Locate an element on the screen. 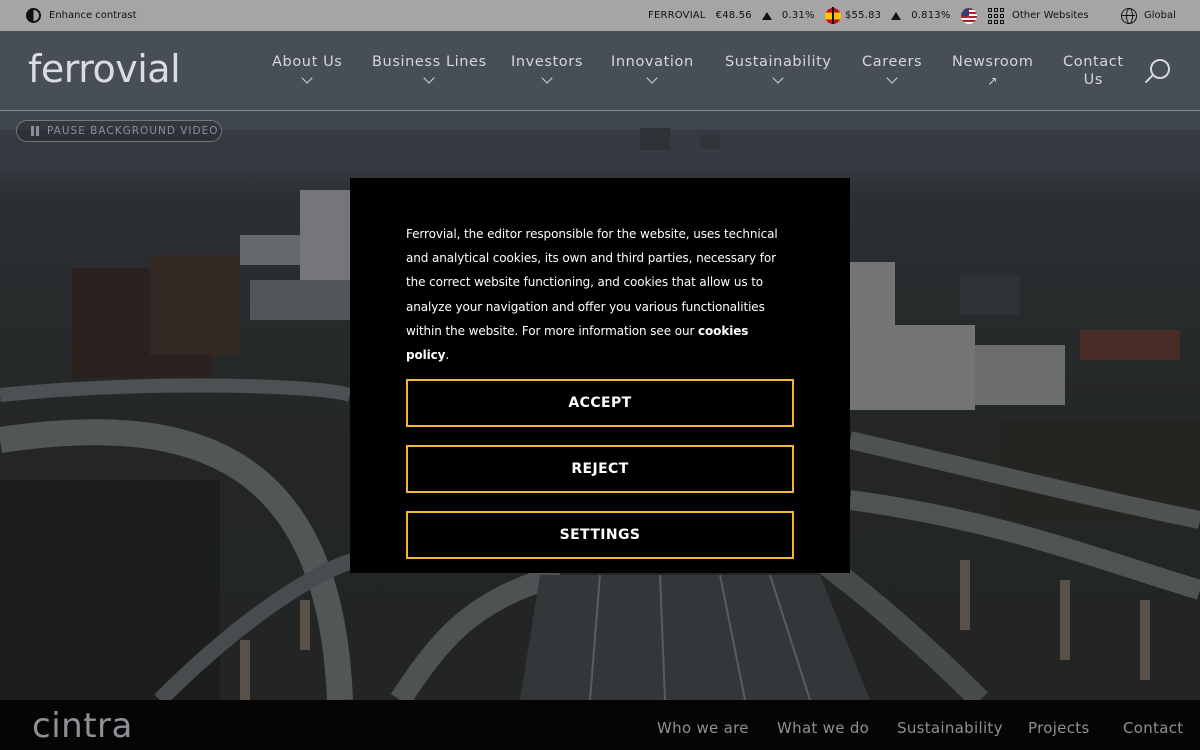 The height and width of the screenshot is (750, 1200). nav-item-label: Business Lines is located at coordinates (429, 62).